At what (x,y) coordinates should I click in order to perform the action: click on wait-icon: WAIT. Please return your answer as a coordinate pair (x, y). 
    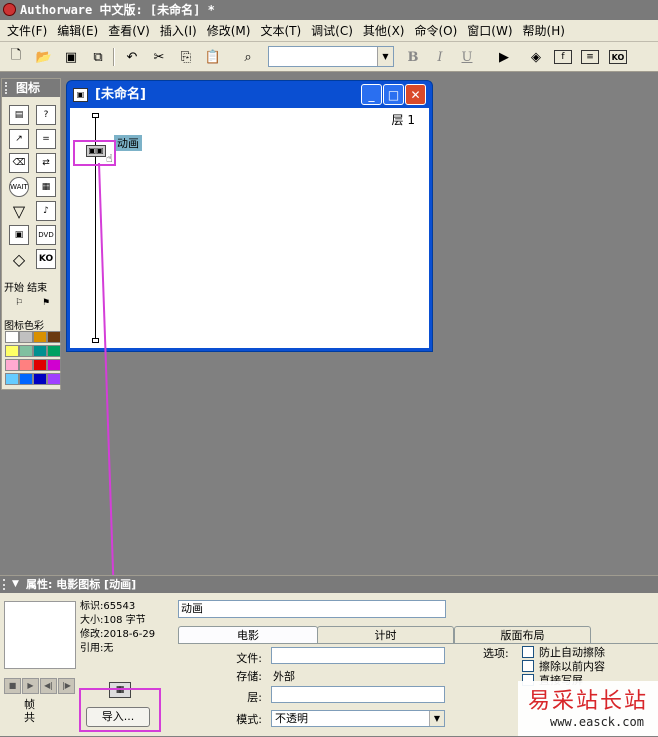
    Looking at the image, I should click on (19, 187).